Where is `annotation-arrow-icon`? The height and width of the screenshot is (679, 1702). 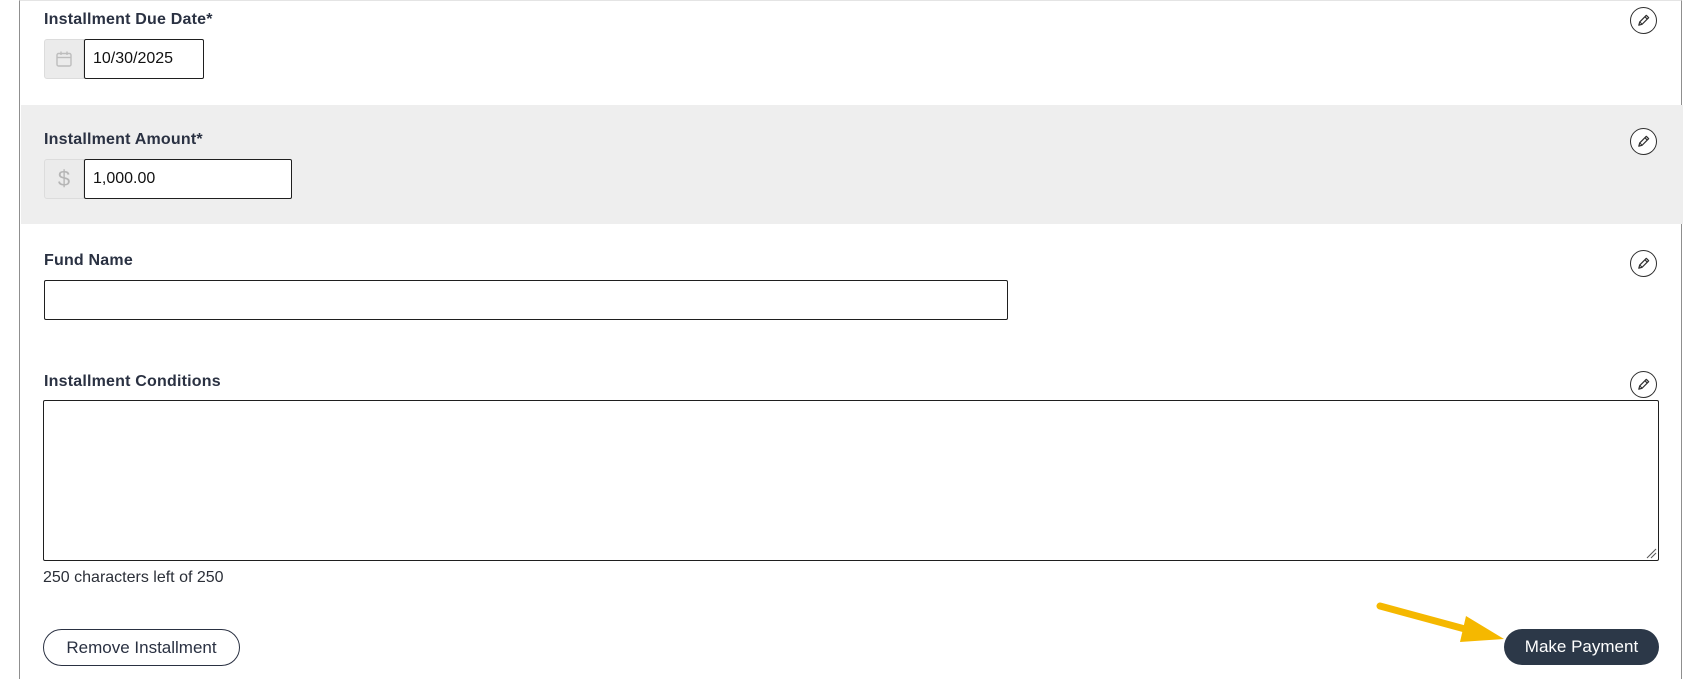 annotation-arrow-icon is located at coordinates (1440, 622).